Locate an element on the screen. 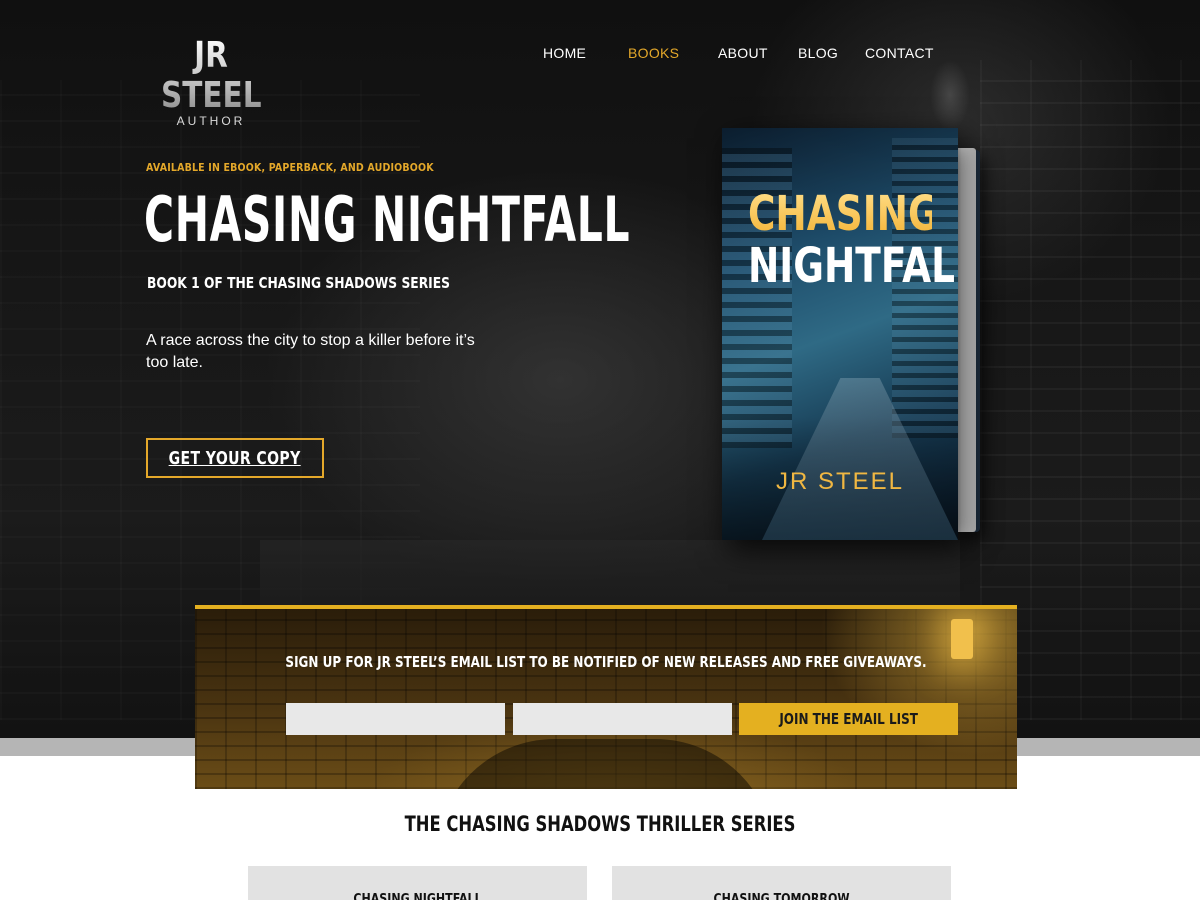 This screenshot has height=900, width=1200. lantern-light is located at coordinates (962, 639).